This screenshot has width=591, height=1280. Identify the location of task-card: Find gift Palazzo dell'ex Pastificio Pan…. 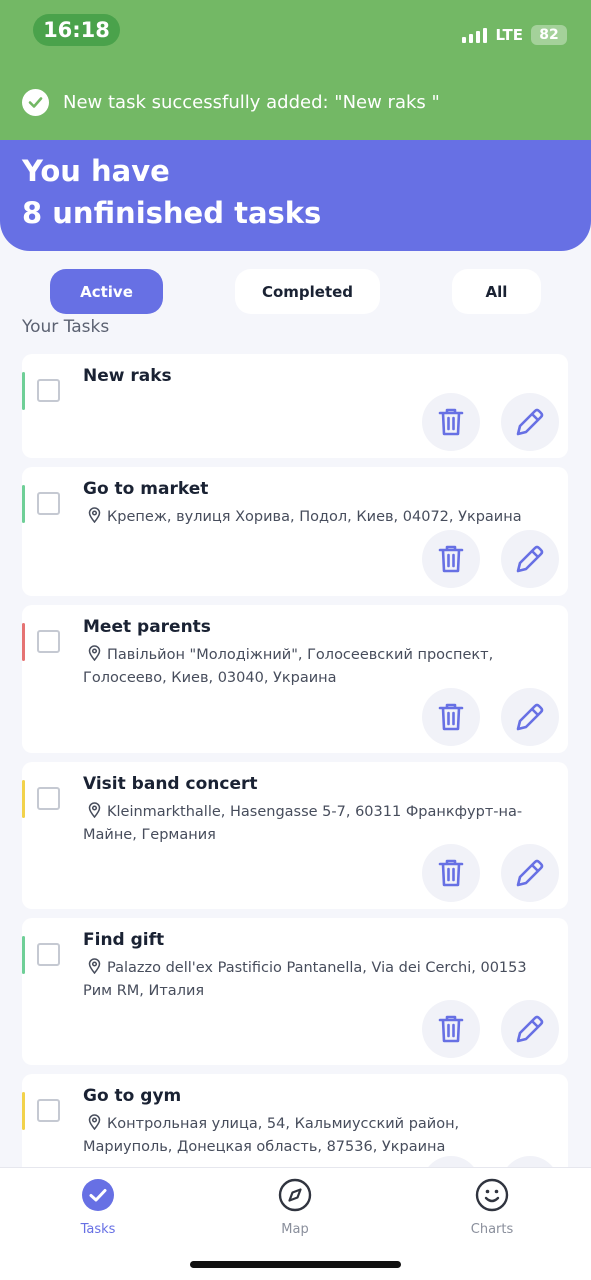
(295, 991).